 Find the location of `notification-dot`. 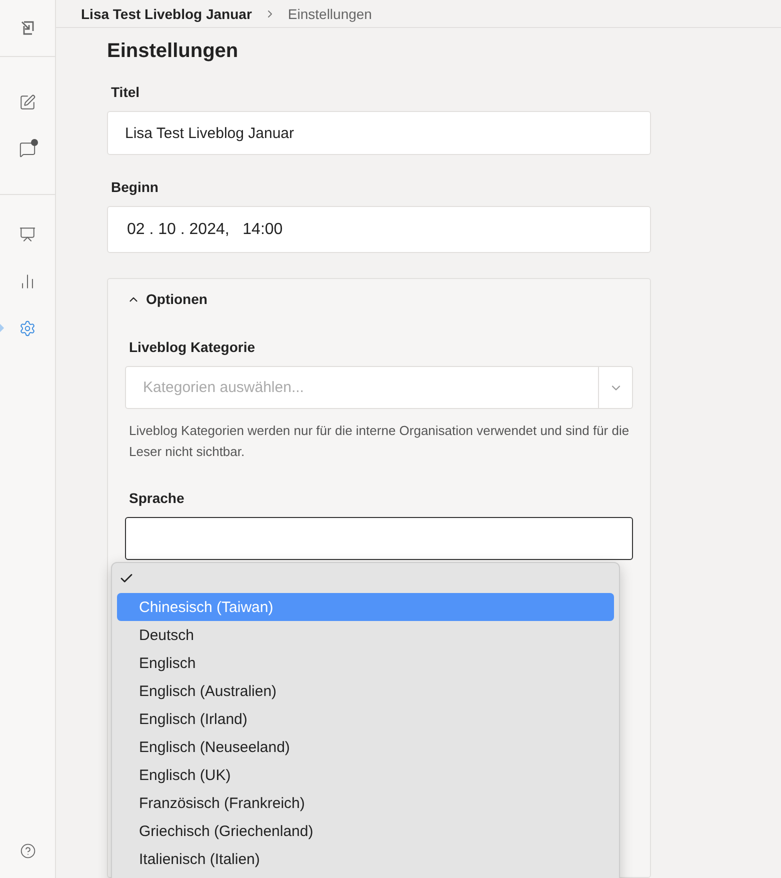

notification-dot is located at coordinates (34, 142).